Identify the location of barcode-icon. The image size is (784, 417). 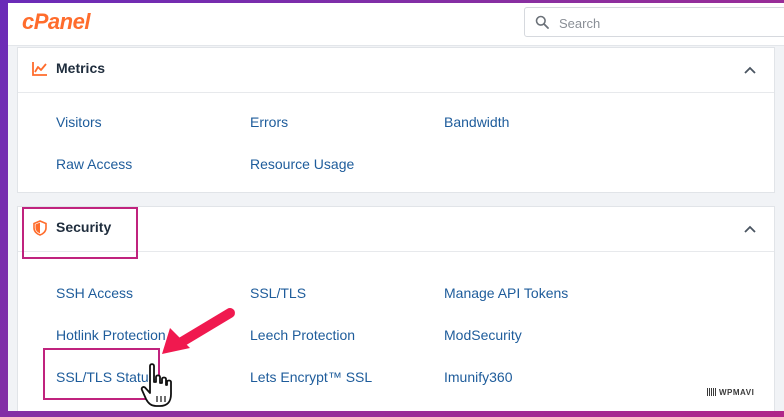
(711, 392).